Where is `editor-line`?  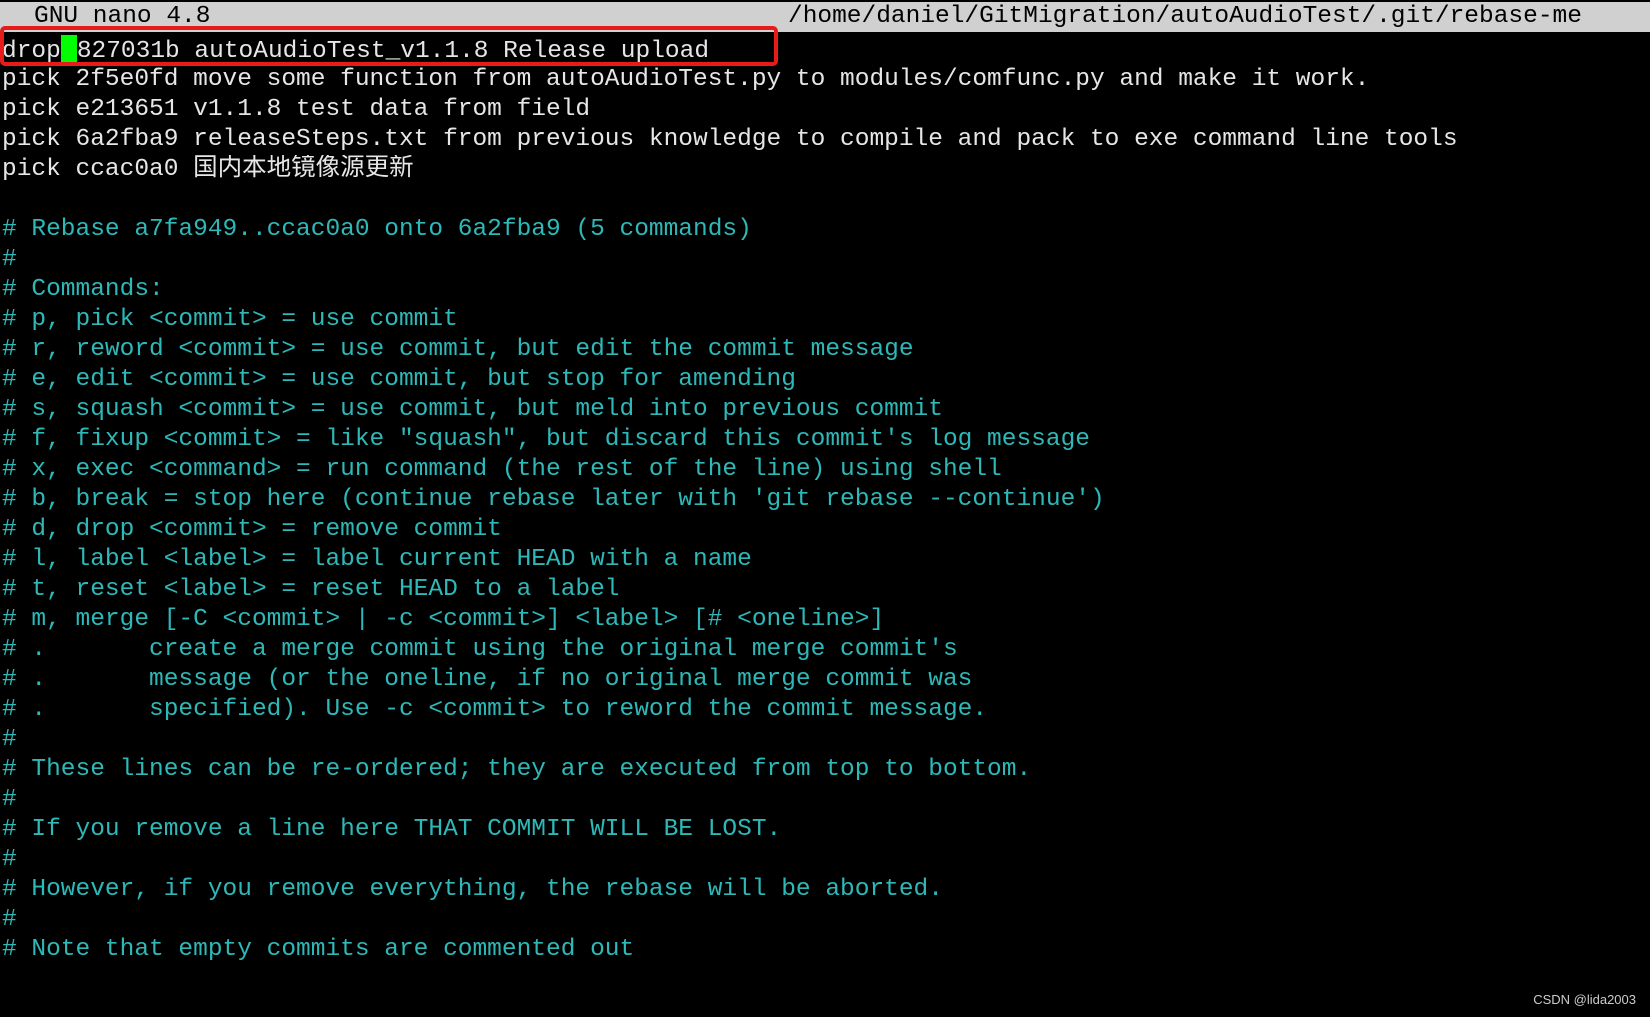 editor-line is located at coordinates (825, 200).